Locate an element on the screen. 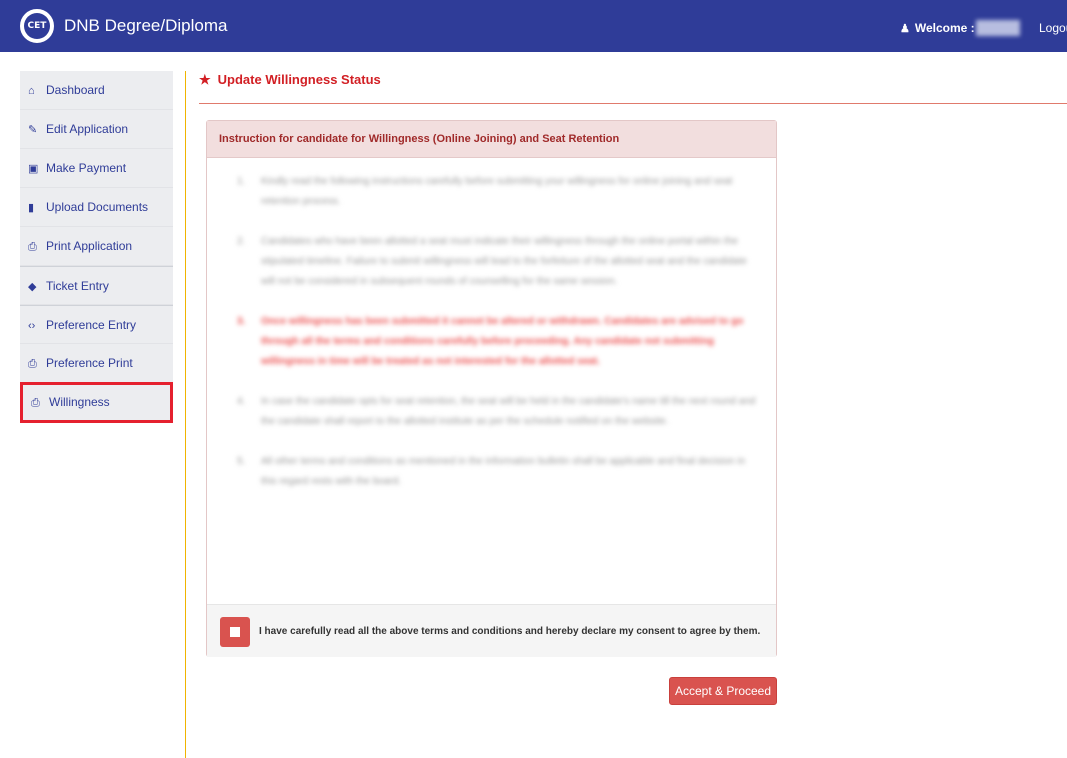 Image resolution: width=1067 pixels, height=758 pixels. app-title: DNB Degree/Diploma is located at coordinates (146, 25).